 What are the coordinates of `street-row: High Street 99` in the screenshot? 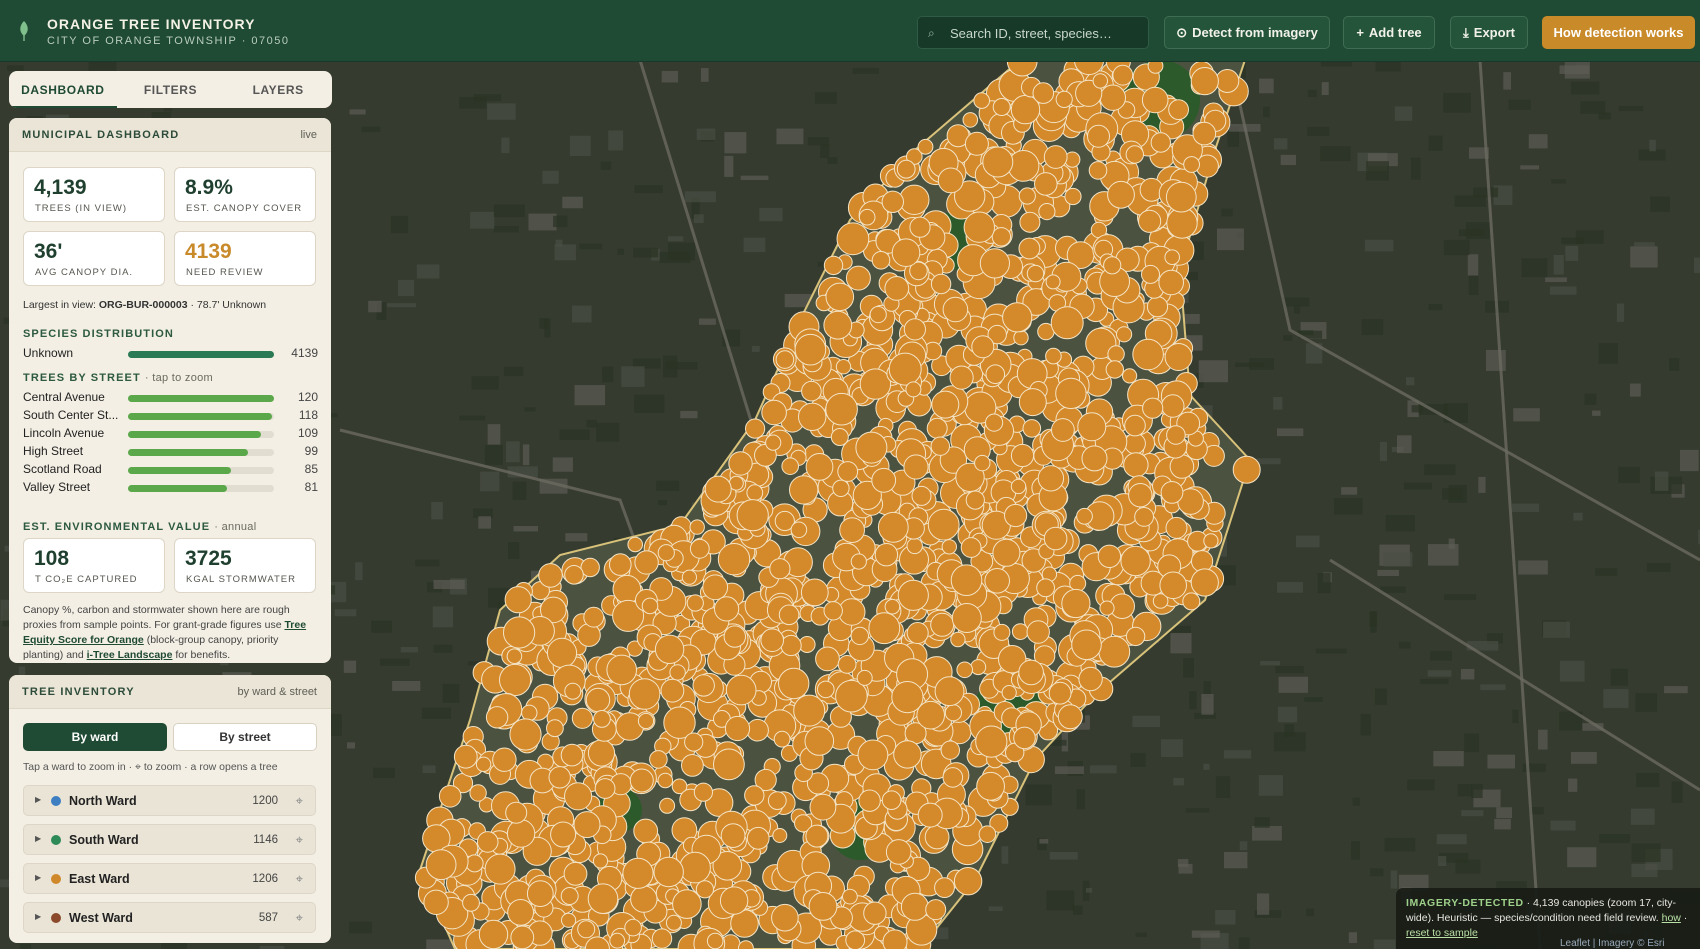 It's located at (170, 452).